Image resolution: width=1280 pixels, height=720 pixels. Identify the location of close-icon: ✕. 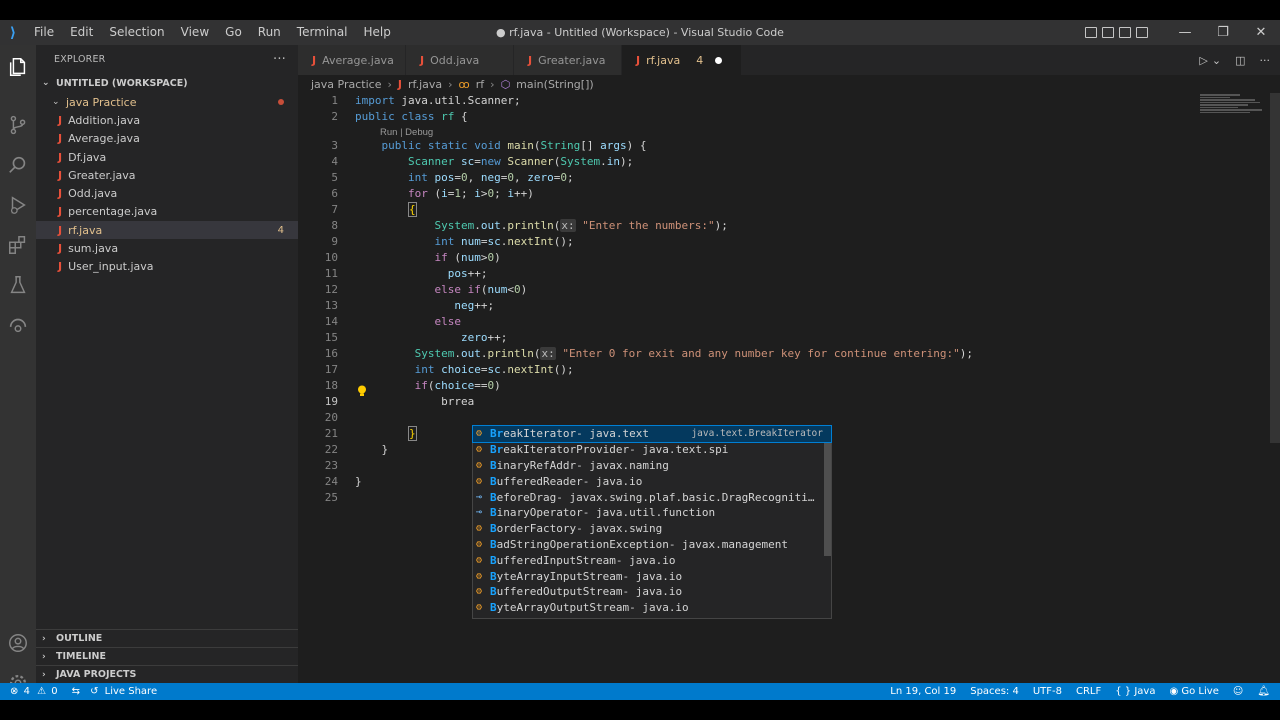
(1261, 32).